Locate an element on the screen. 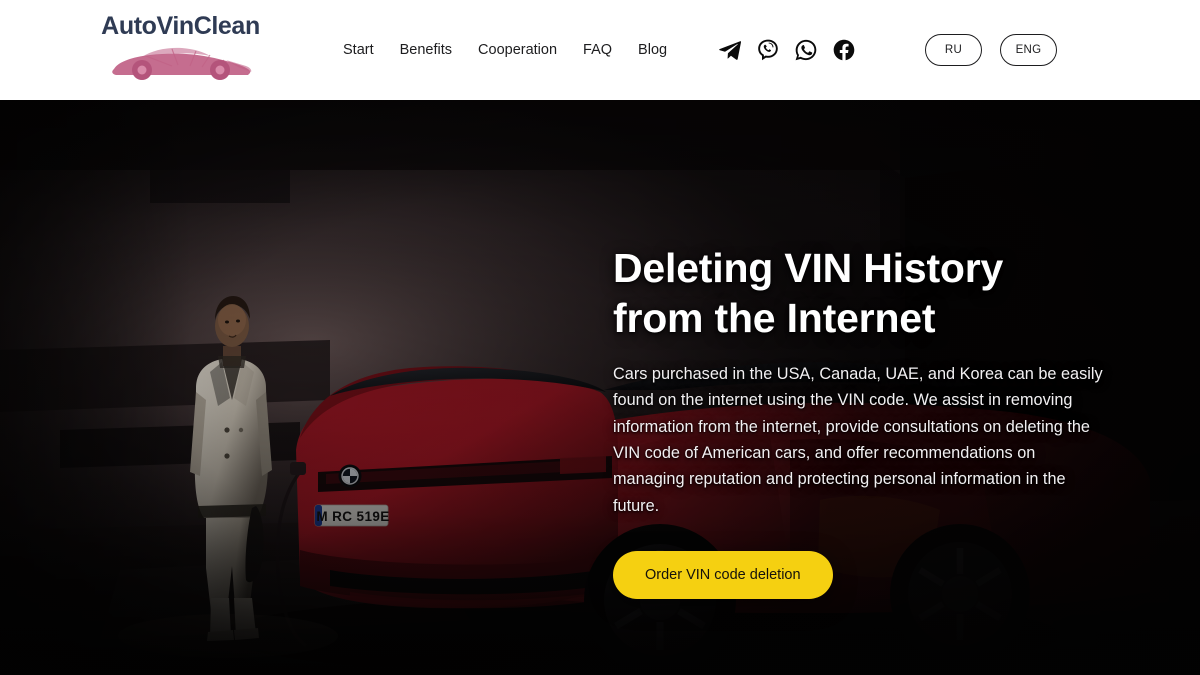 The height and width of the screenshot is (675, 1200). main-navigation: Start Benefits Cooperation FAQ Blog is located at coordinates (505, 50).